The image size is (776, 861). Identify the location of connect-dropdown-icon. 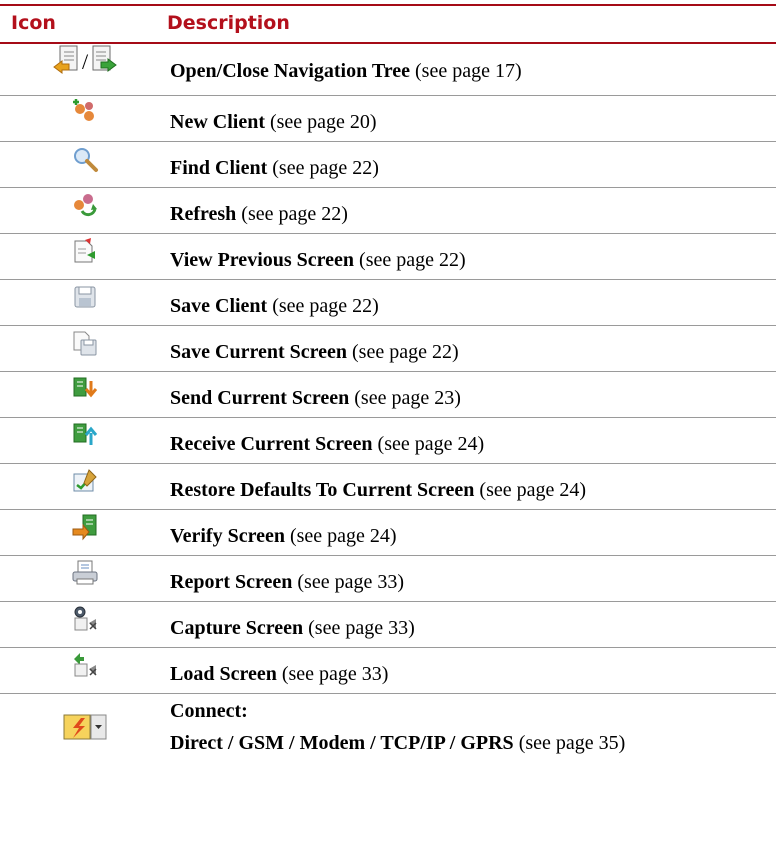
(85, 732).